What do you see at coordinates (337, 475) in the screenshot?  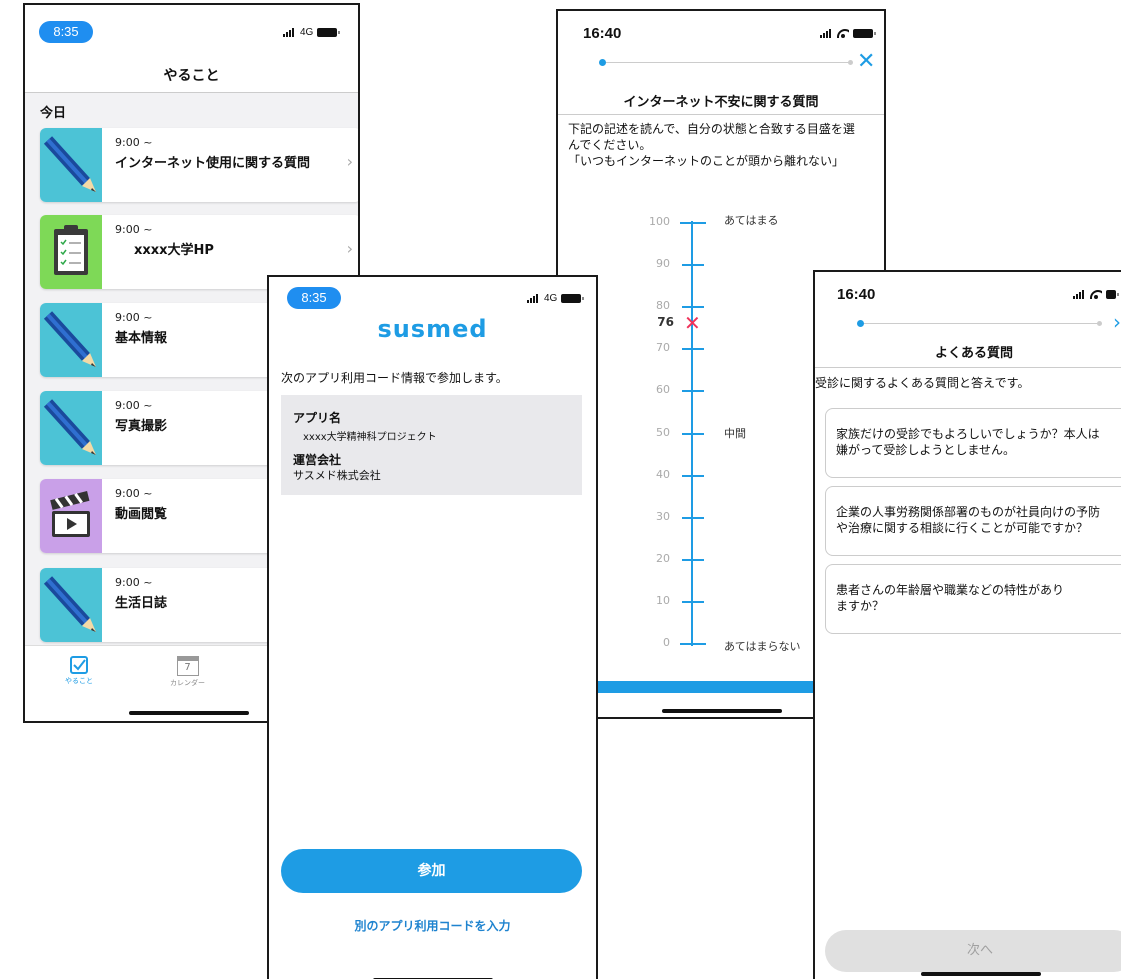 I see `company-value: サスメド株式会社` at bounding box center [337, 475].